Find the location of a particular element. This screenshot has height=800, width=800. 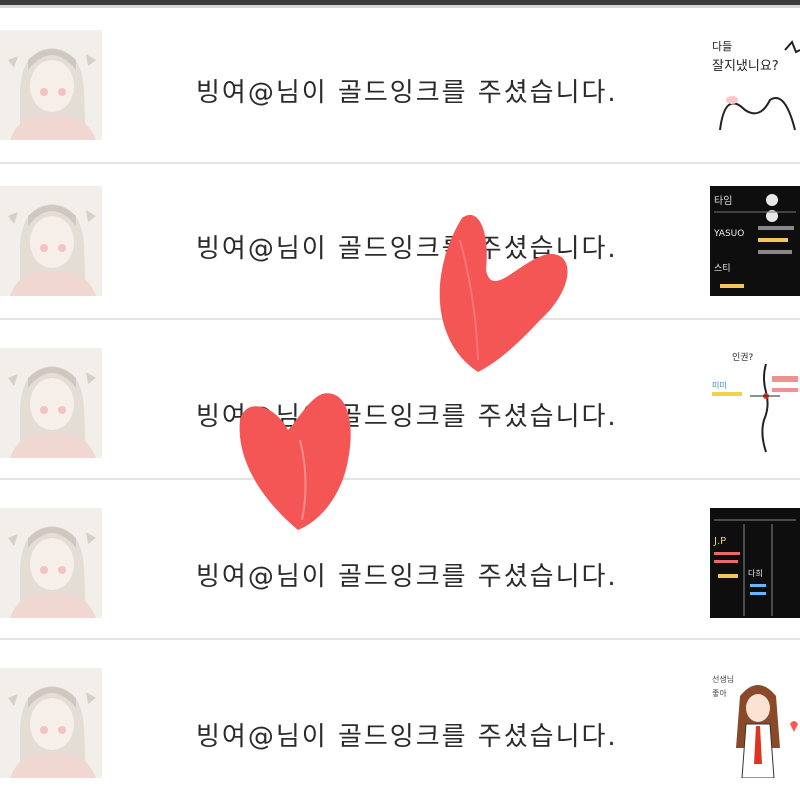

post-thumbnail: 다들 잘지냈니요? is located at coordinates (755, 85).